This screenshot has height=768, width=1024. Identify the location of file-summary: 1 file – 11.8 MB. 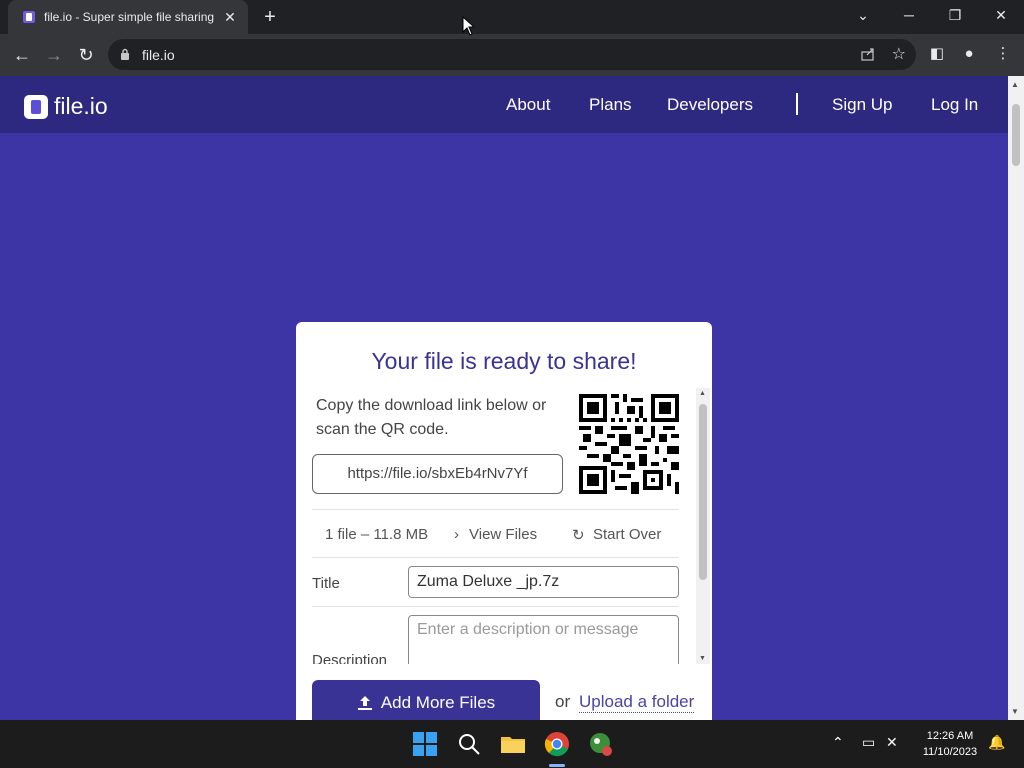
(377, 534).